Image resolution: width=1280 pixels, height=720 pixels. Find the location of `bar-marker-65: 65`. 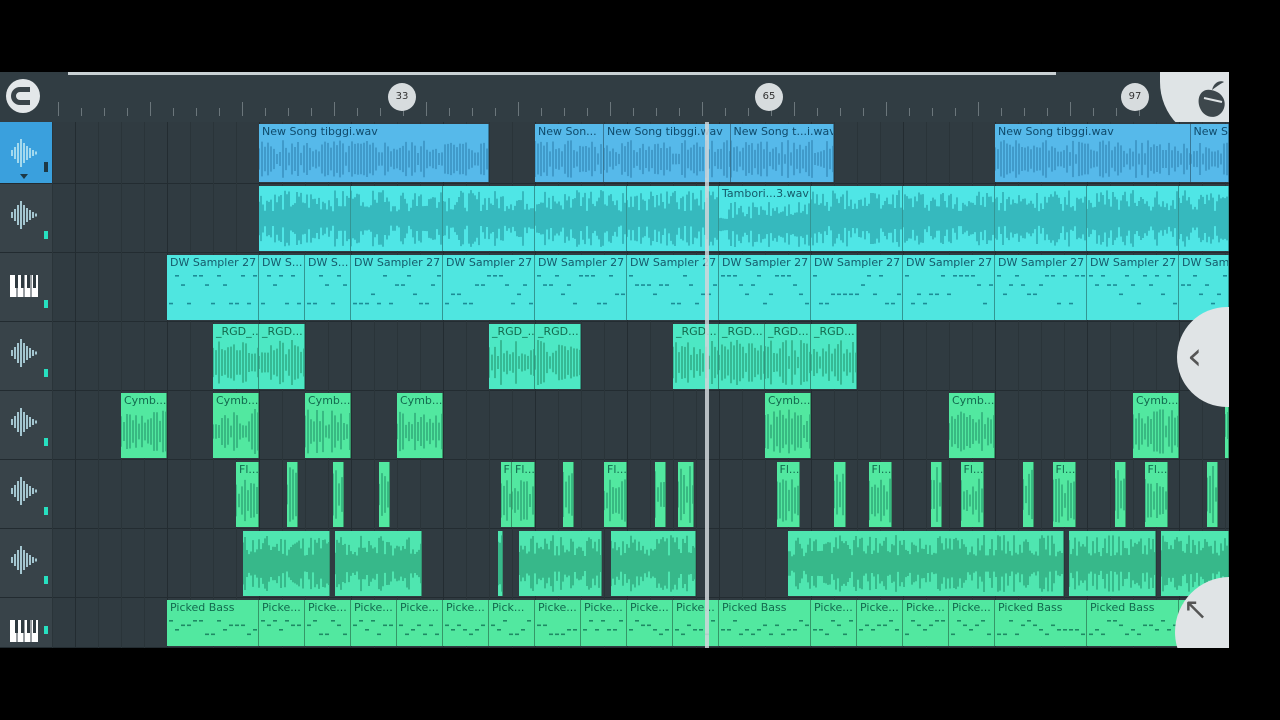

bar-marker-65: 65 is located at coordinates (769, 97).